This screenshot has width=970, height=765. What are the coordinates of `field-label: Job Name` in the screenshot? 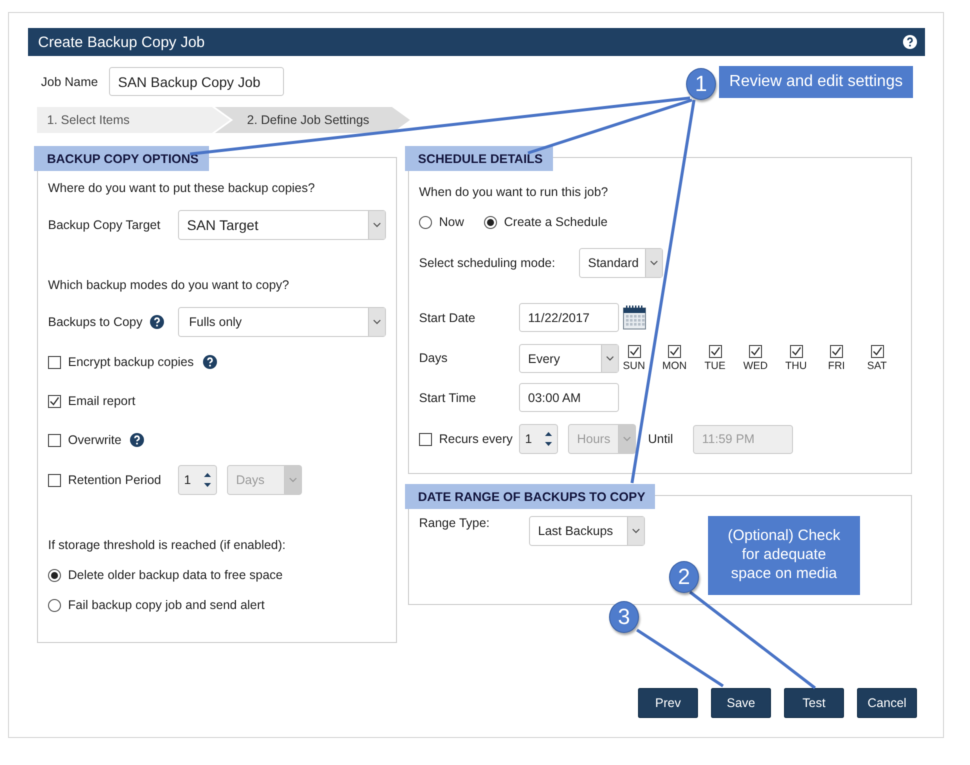 It's located at (69, 81).